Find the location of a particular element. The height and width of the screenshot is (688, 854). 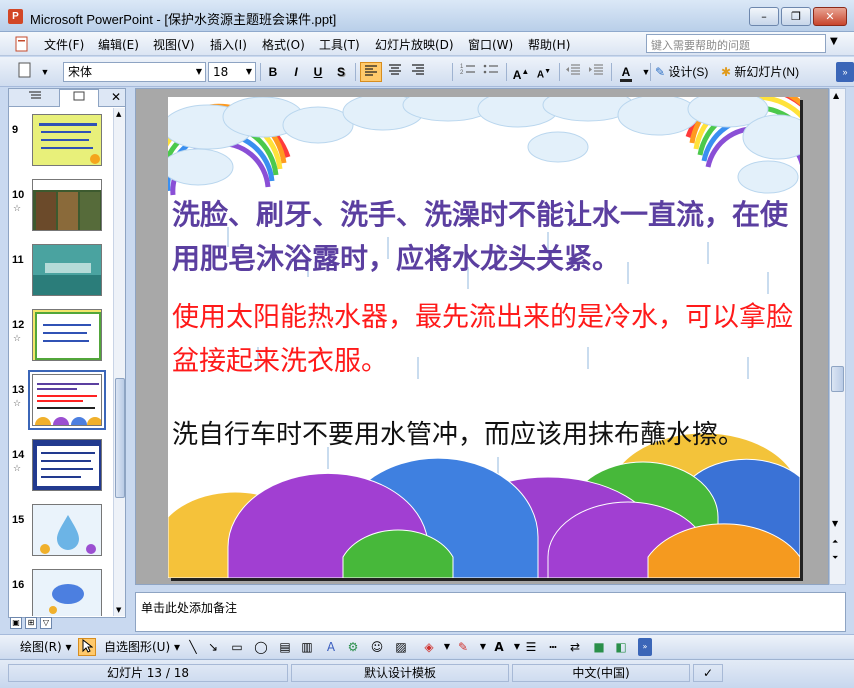

spelling-status-icon: ✓ is located at coordinates (708, 673).